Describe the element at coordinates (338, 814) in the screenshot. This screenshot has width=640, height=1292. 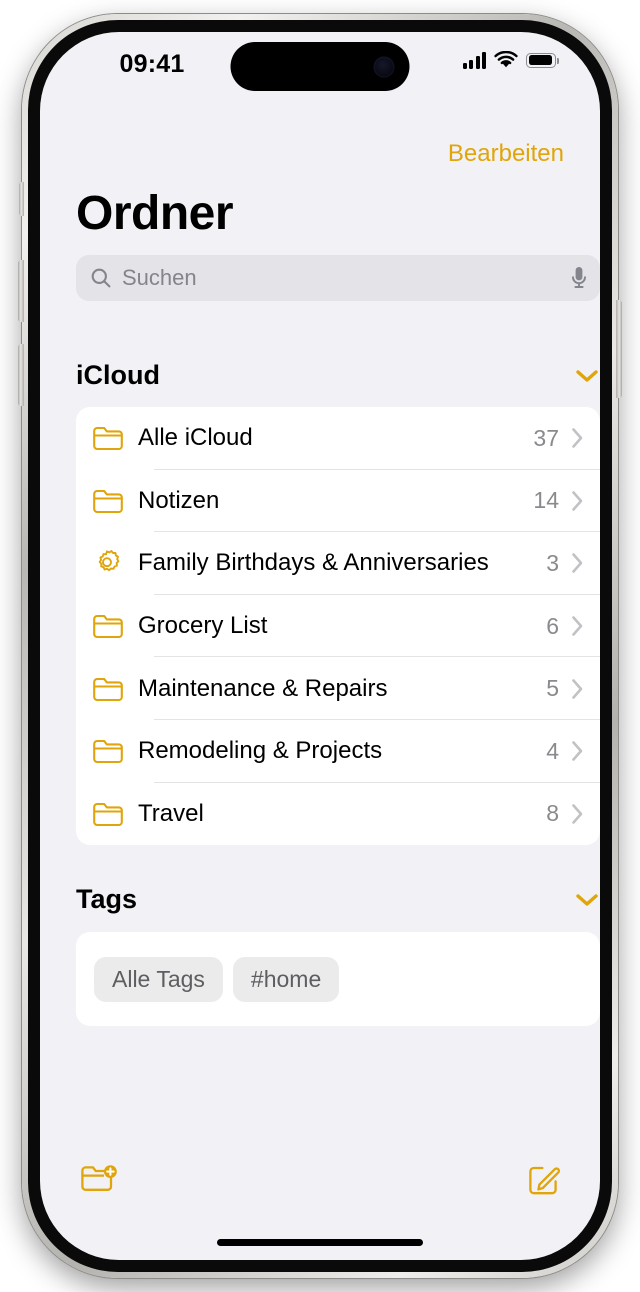
I see `list-item: Travel 8` at that location.